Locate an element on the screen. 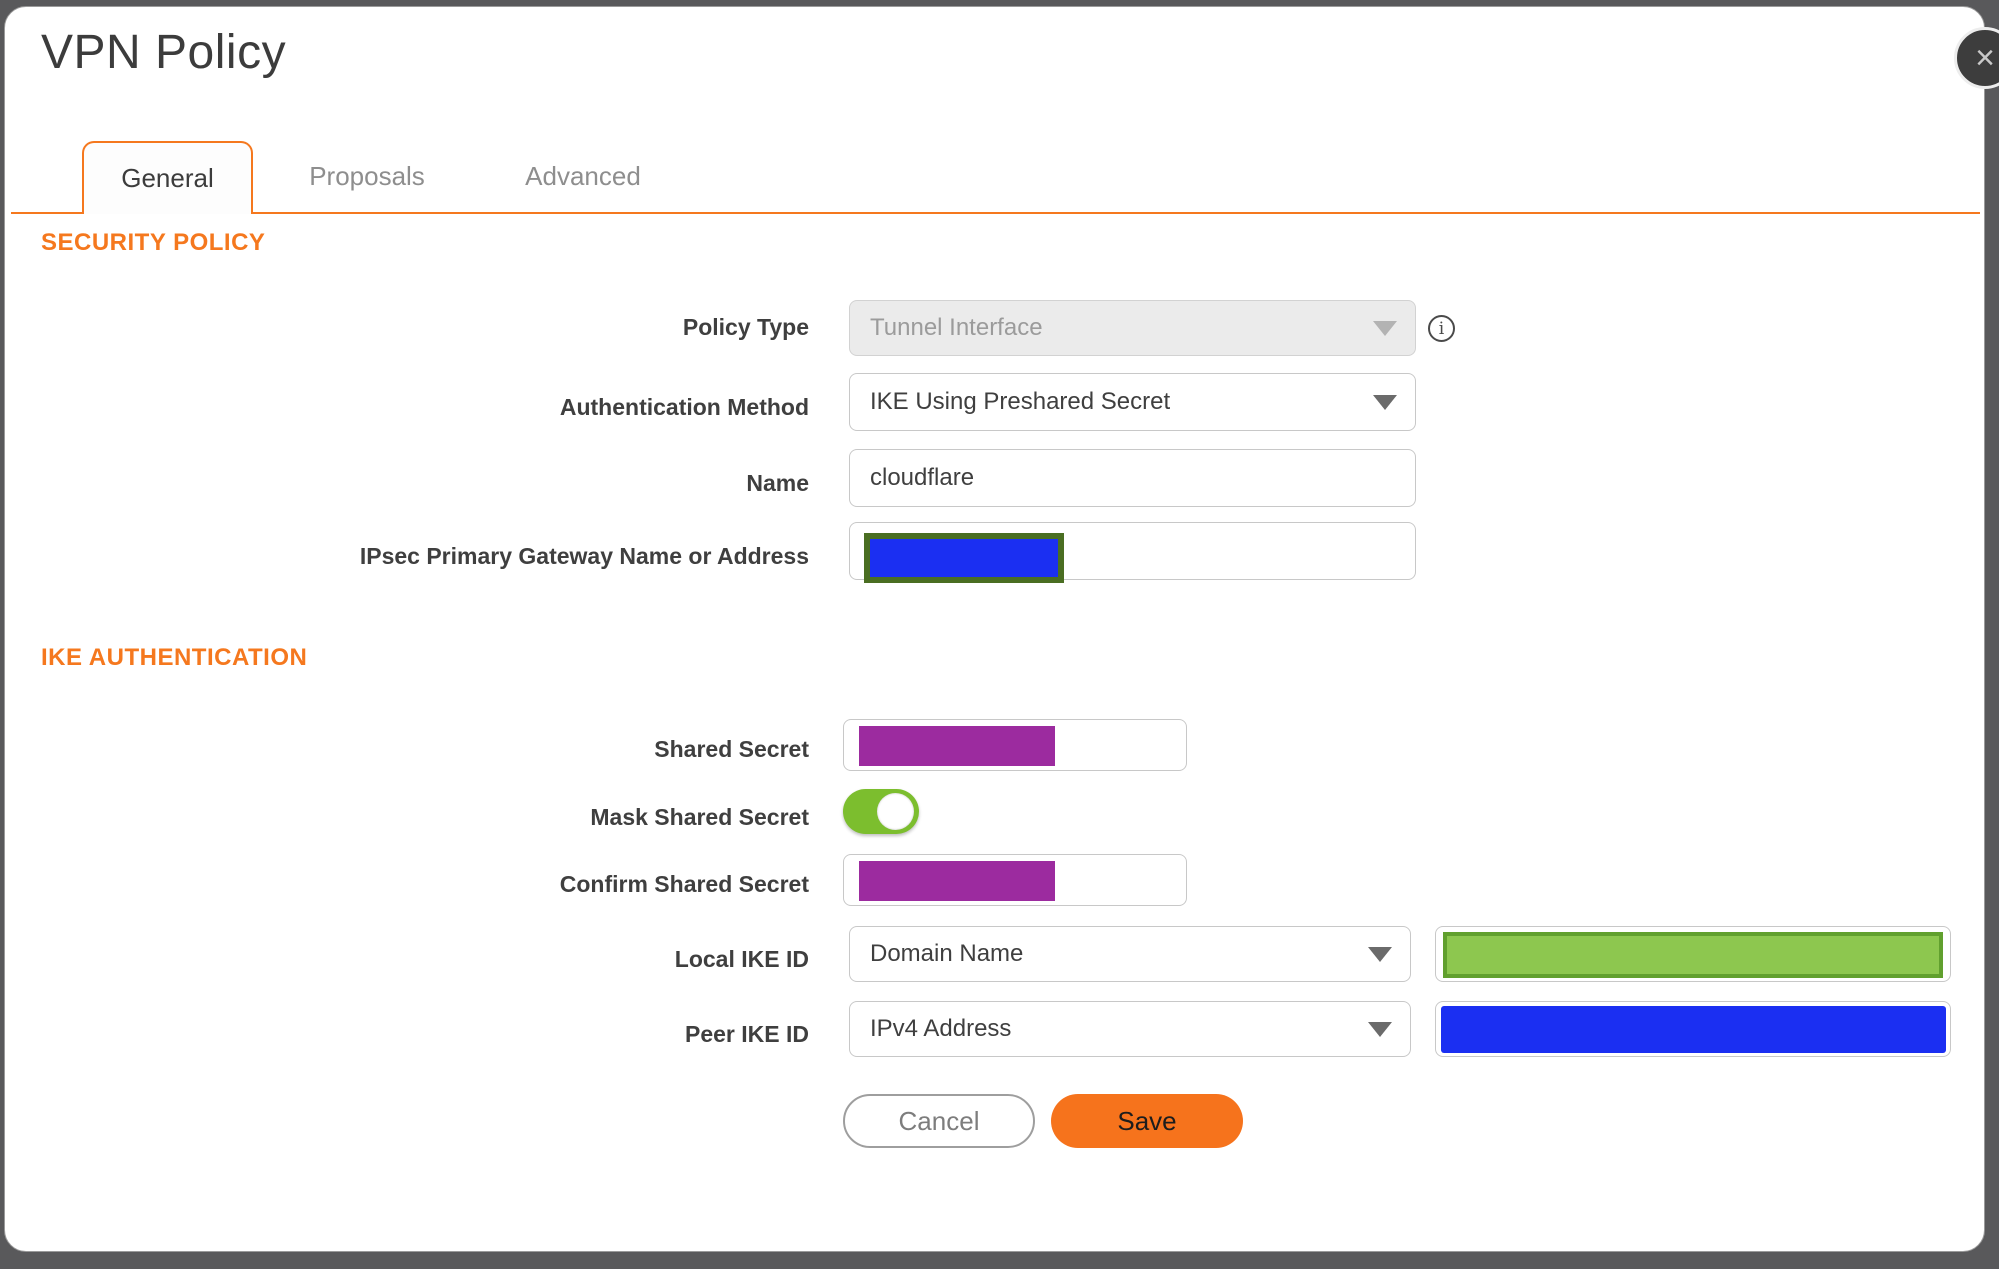 The height and width of the screenshot is (1269, 1999). tab-underline is located at coordinates (995, 213).